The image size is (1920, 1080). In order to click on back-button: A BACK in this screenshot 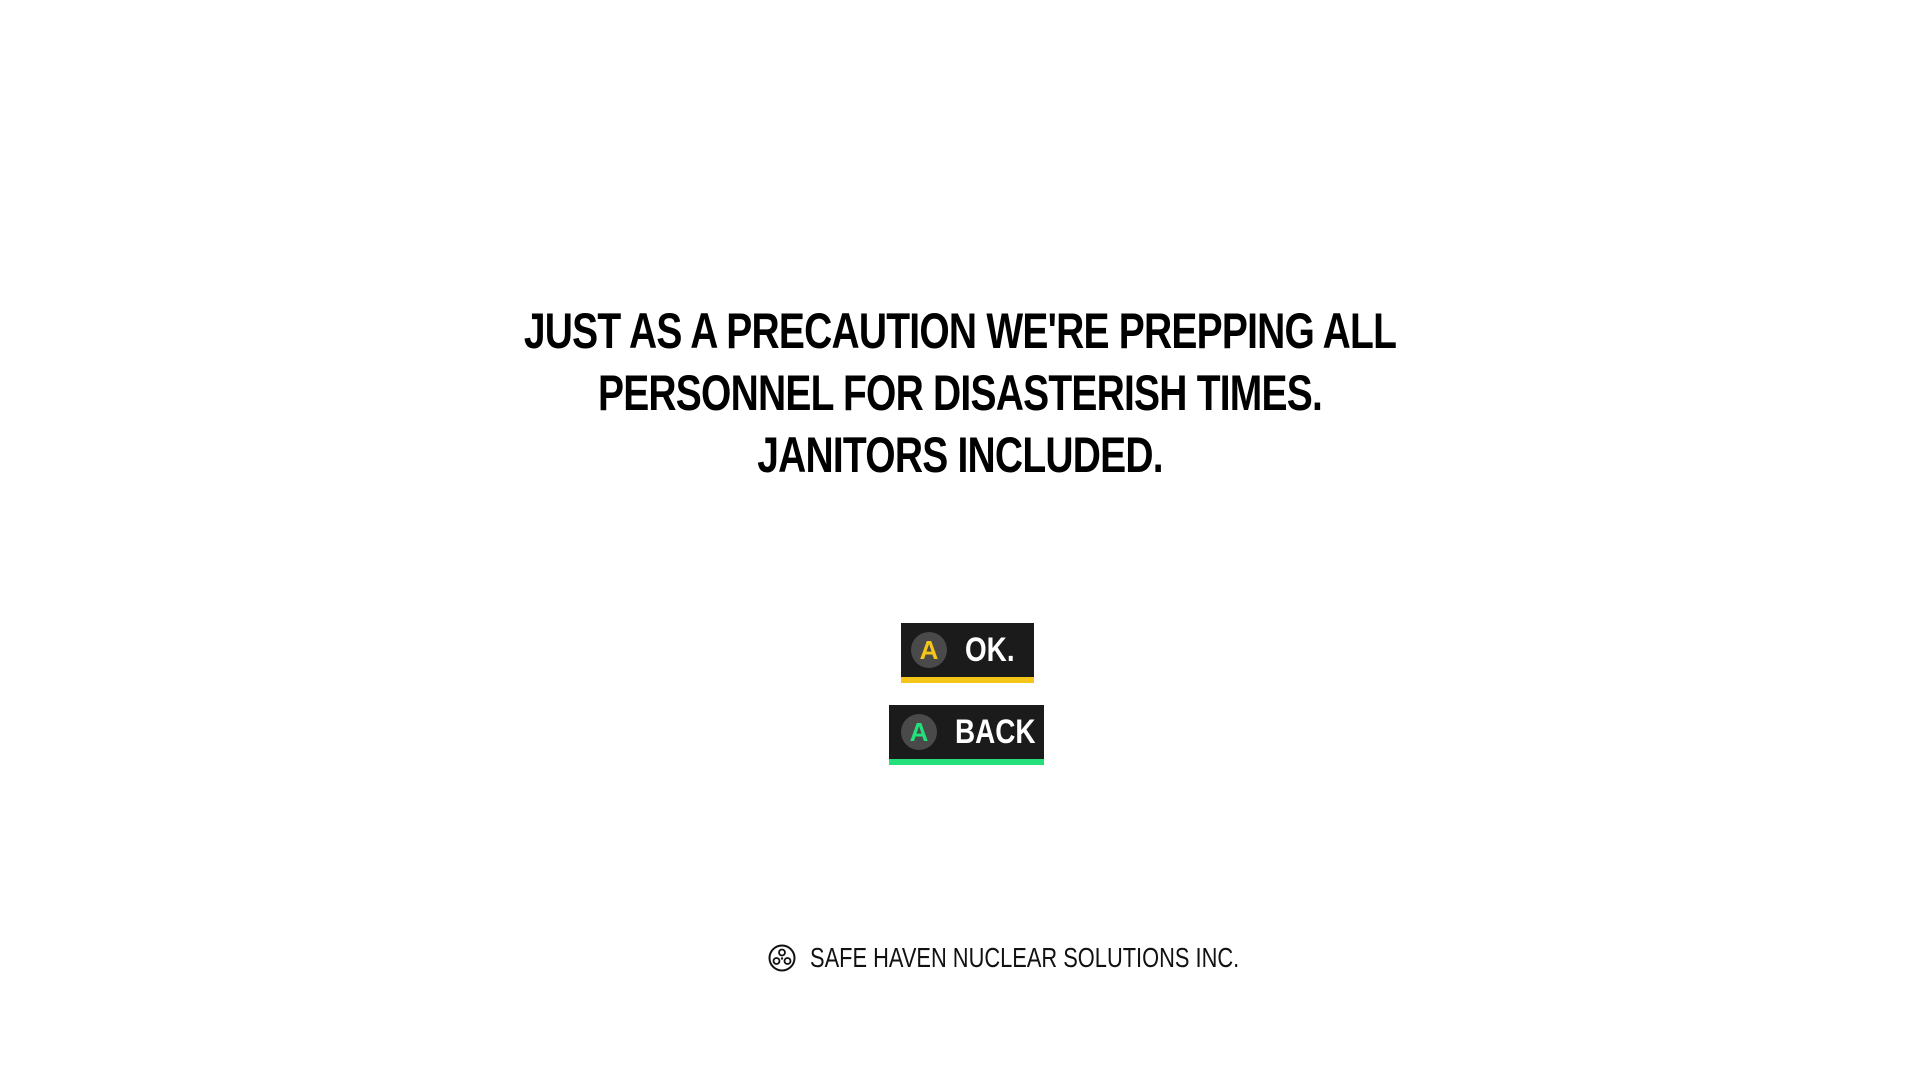, I will do `click(966, 735)`.